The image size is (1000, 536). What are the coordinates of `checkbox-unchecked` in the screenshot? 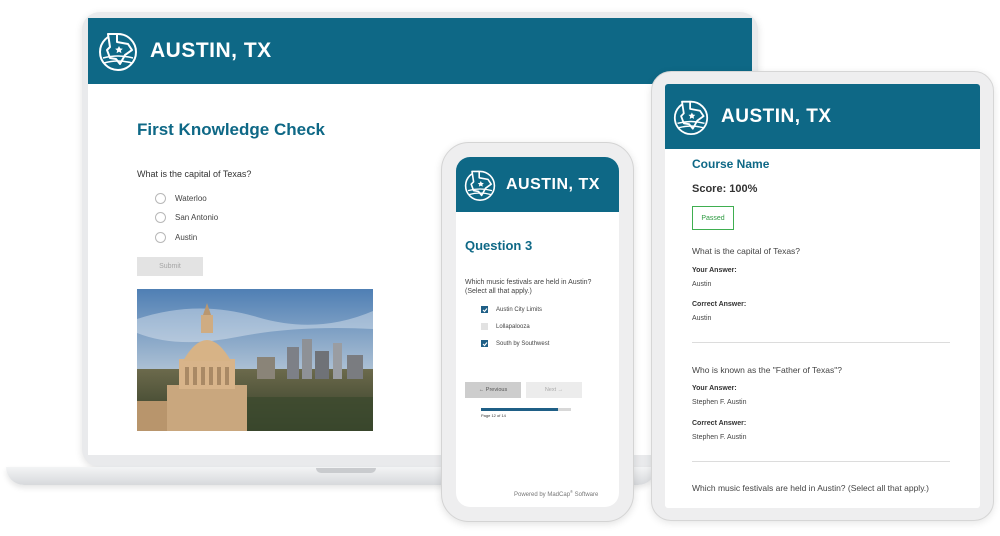 It's located at (484, 326).